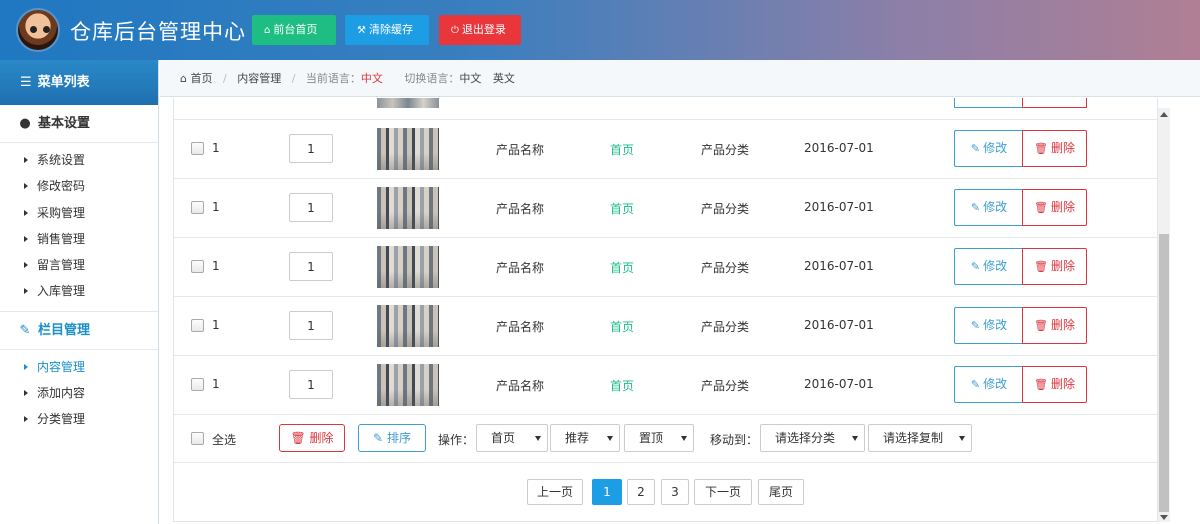 Image resolution: width=1200 pixels, height=524 pixels. I want to click on power-icon: ⏻, so click(455, 30).